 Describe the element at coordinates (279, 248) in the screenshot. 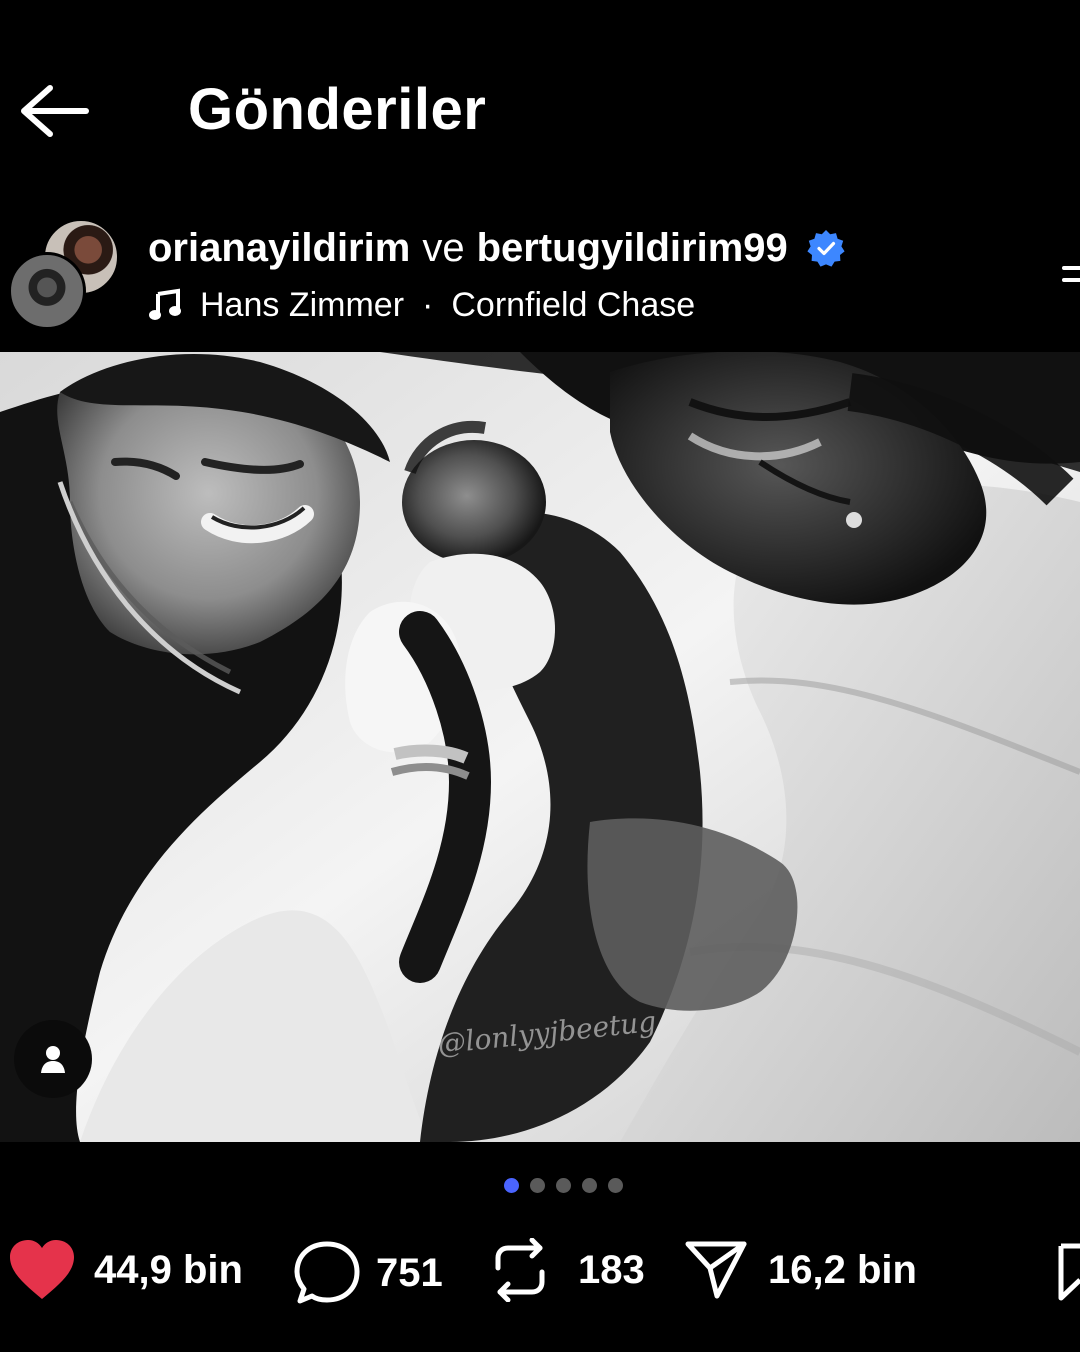

I see `username-1: orianayildirim` at that location.